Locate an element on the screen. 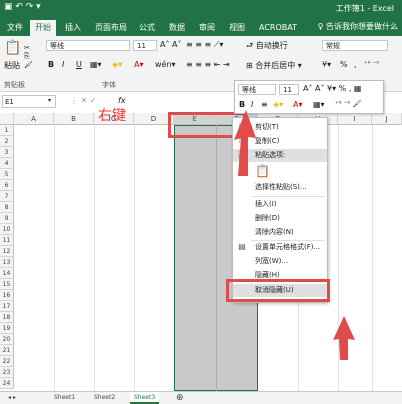 The height and width of the screenshot is (404, 402). sheet-tab: Sheet2 is located at coordinates (104, 398).